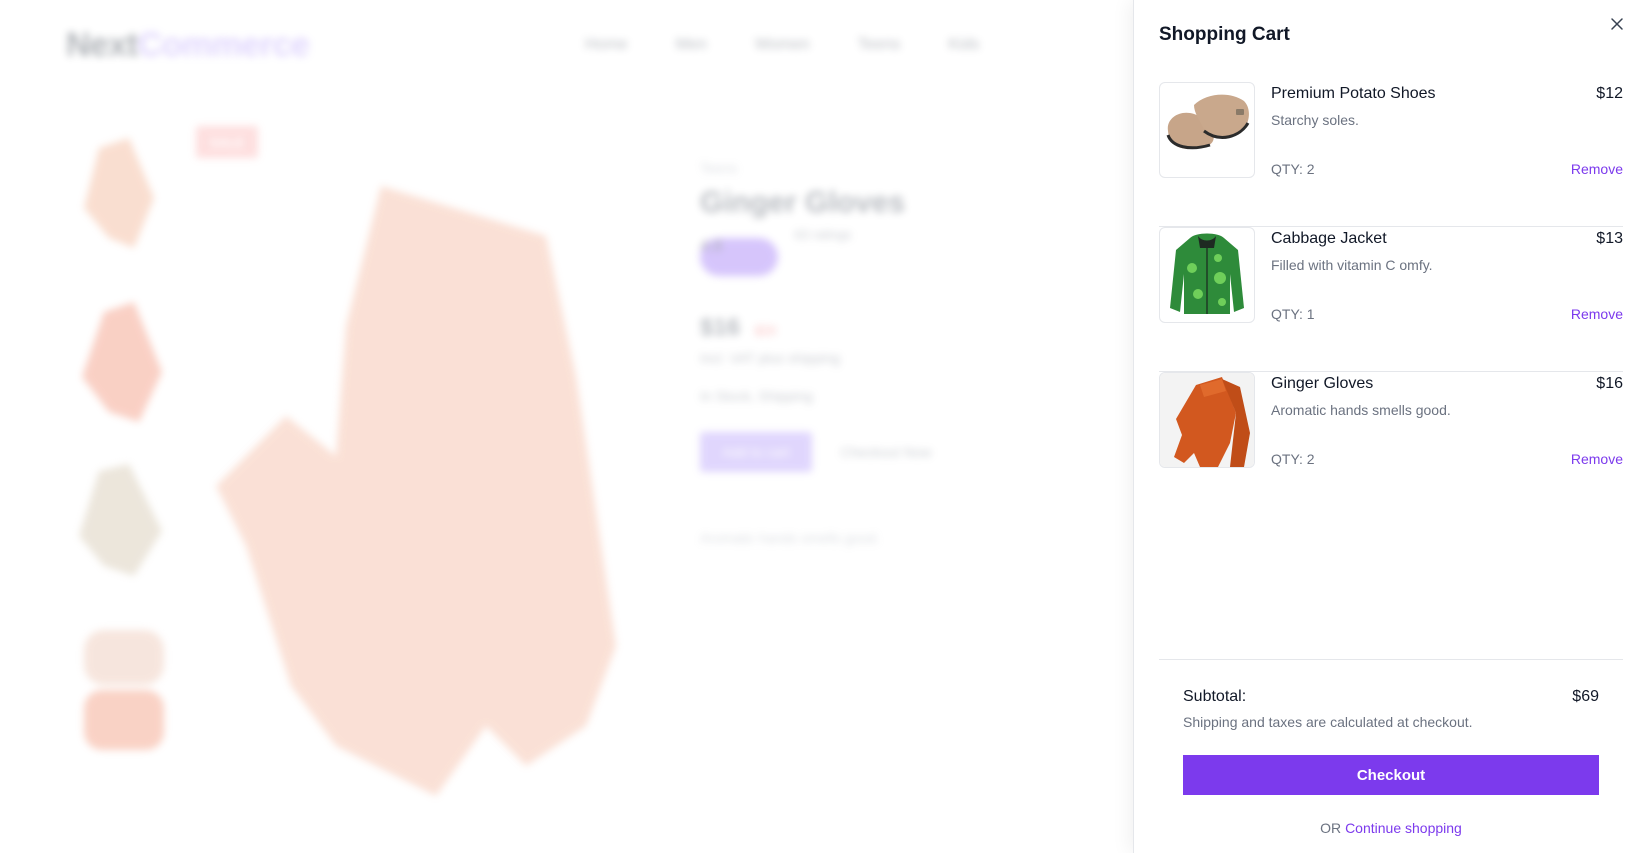 Image resolution: width=1637 pixels, height=853 pixels. Describe the element at coordinates (719, 168) in the screenshot. I see `product-category: Teens` at that location.